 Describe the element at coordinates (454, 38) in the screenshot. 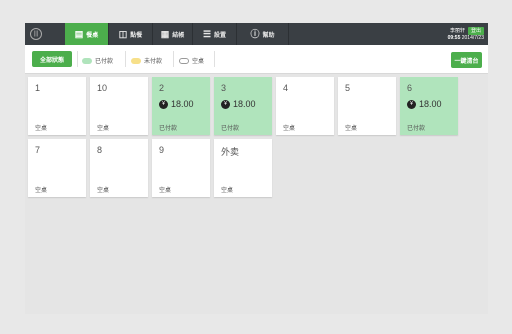

I see `clock-time: 09:55` at that location.